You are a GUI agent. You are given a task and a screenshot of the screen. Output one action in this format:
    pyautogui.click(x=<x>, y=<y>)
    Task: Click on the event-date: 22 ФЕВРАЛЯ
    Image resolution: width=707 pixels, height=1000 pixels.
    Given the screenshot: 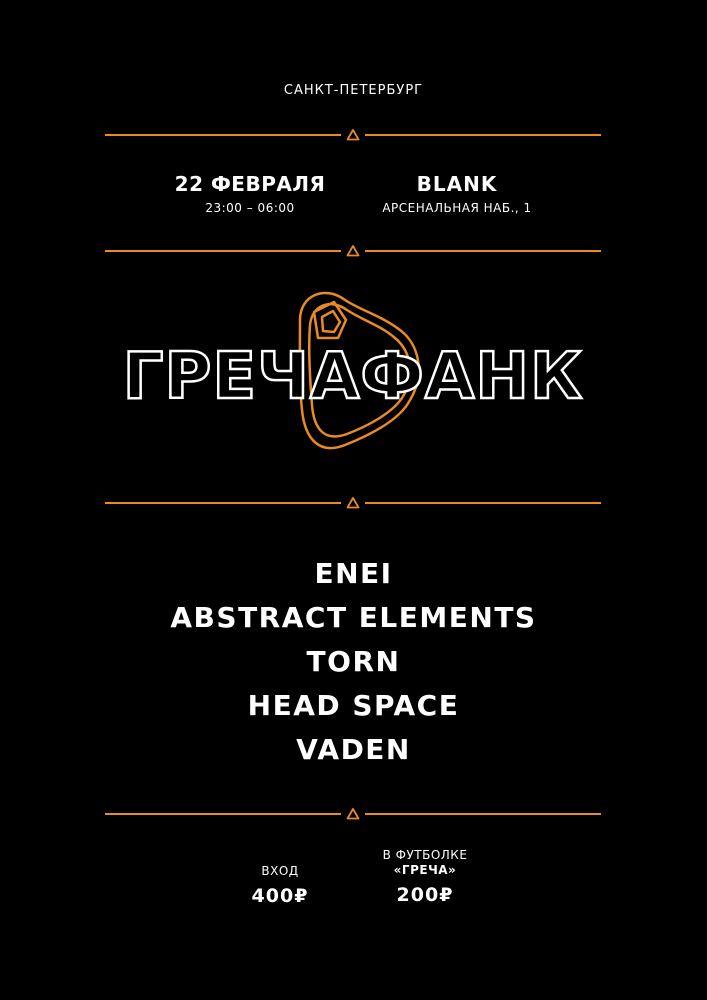 What is the action you would take?
    pyautogui.click(x=250, y=184)
    